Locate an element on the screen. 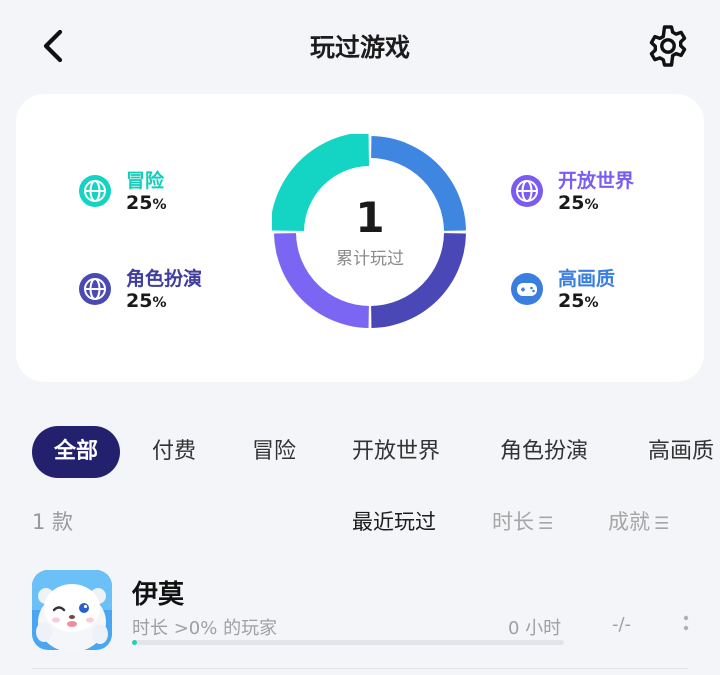  legend-label: 冒险 is located at coordinates (145, 181).